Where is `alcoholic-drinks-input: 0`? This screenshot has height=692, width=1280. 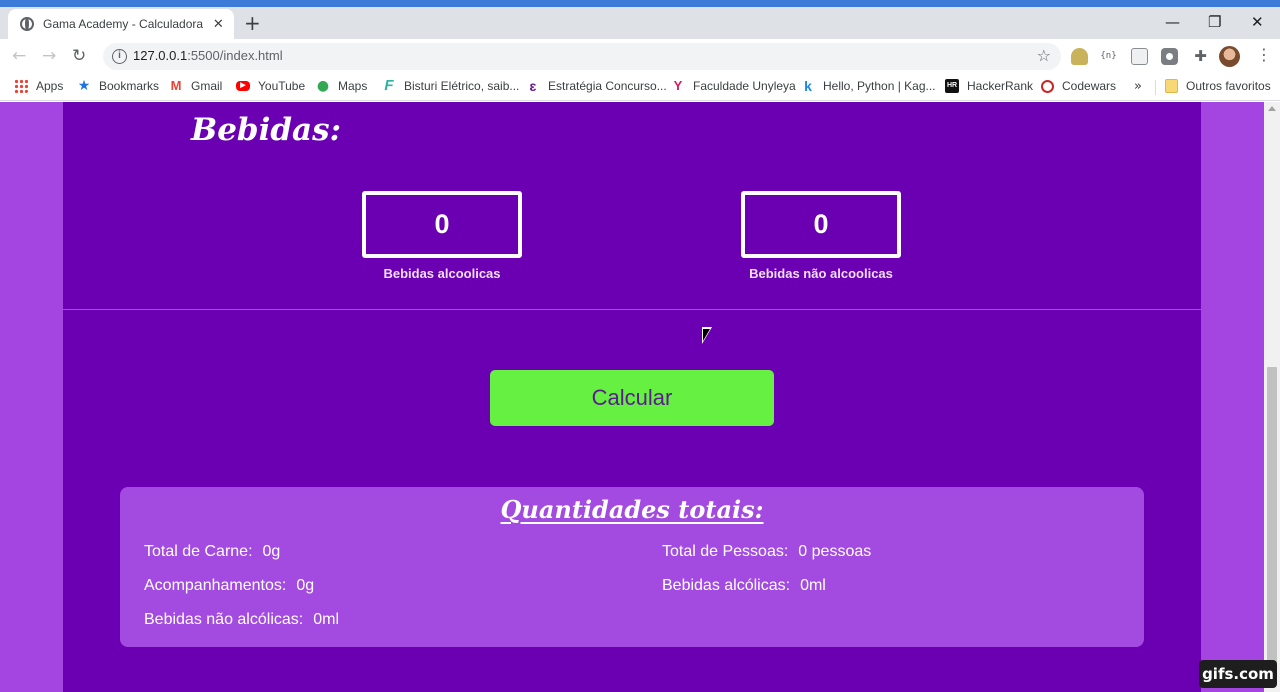
alcoholic-drinks-input: 0 is located at coordinates (442, 224).